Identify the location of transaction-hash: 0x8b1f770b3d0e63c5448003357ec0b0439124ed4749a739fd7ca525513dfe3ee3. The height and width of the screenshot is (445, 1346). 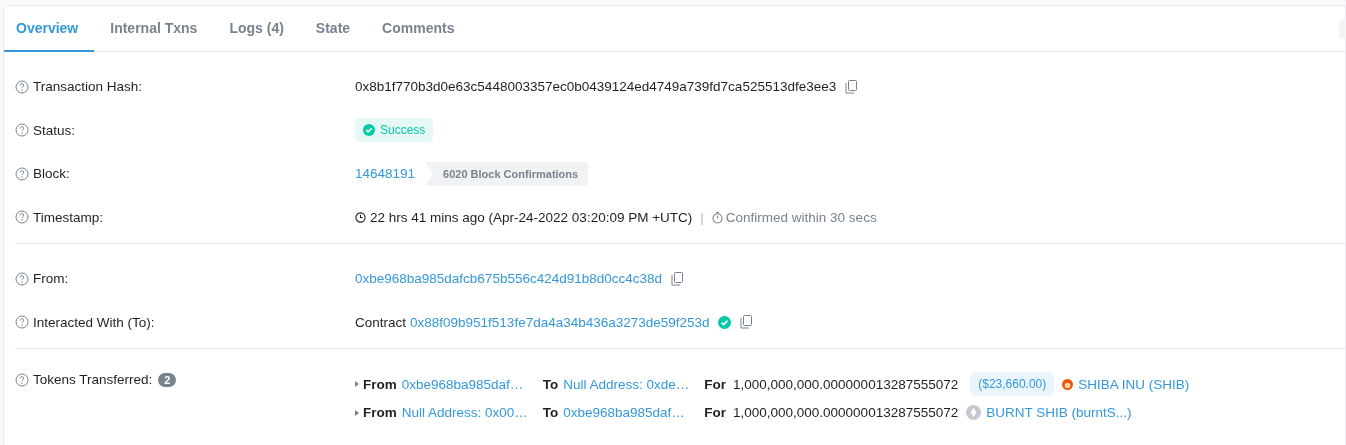
(596, 87).